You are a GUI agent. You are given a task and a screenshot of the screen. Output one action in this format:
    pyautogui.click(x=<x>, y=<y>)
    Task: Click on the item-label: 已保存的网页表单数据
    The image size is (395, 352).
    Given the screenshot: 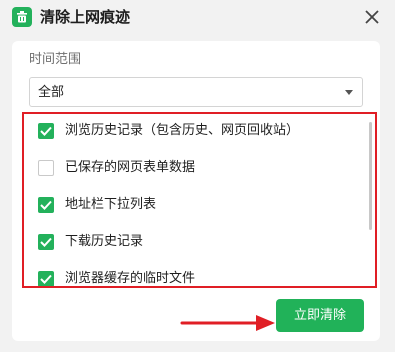 What is the action you would take?
    pyautogui.click(x=130, y=167)
    